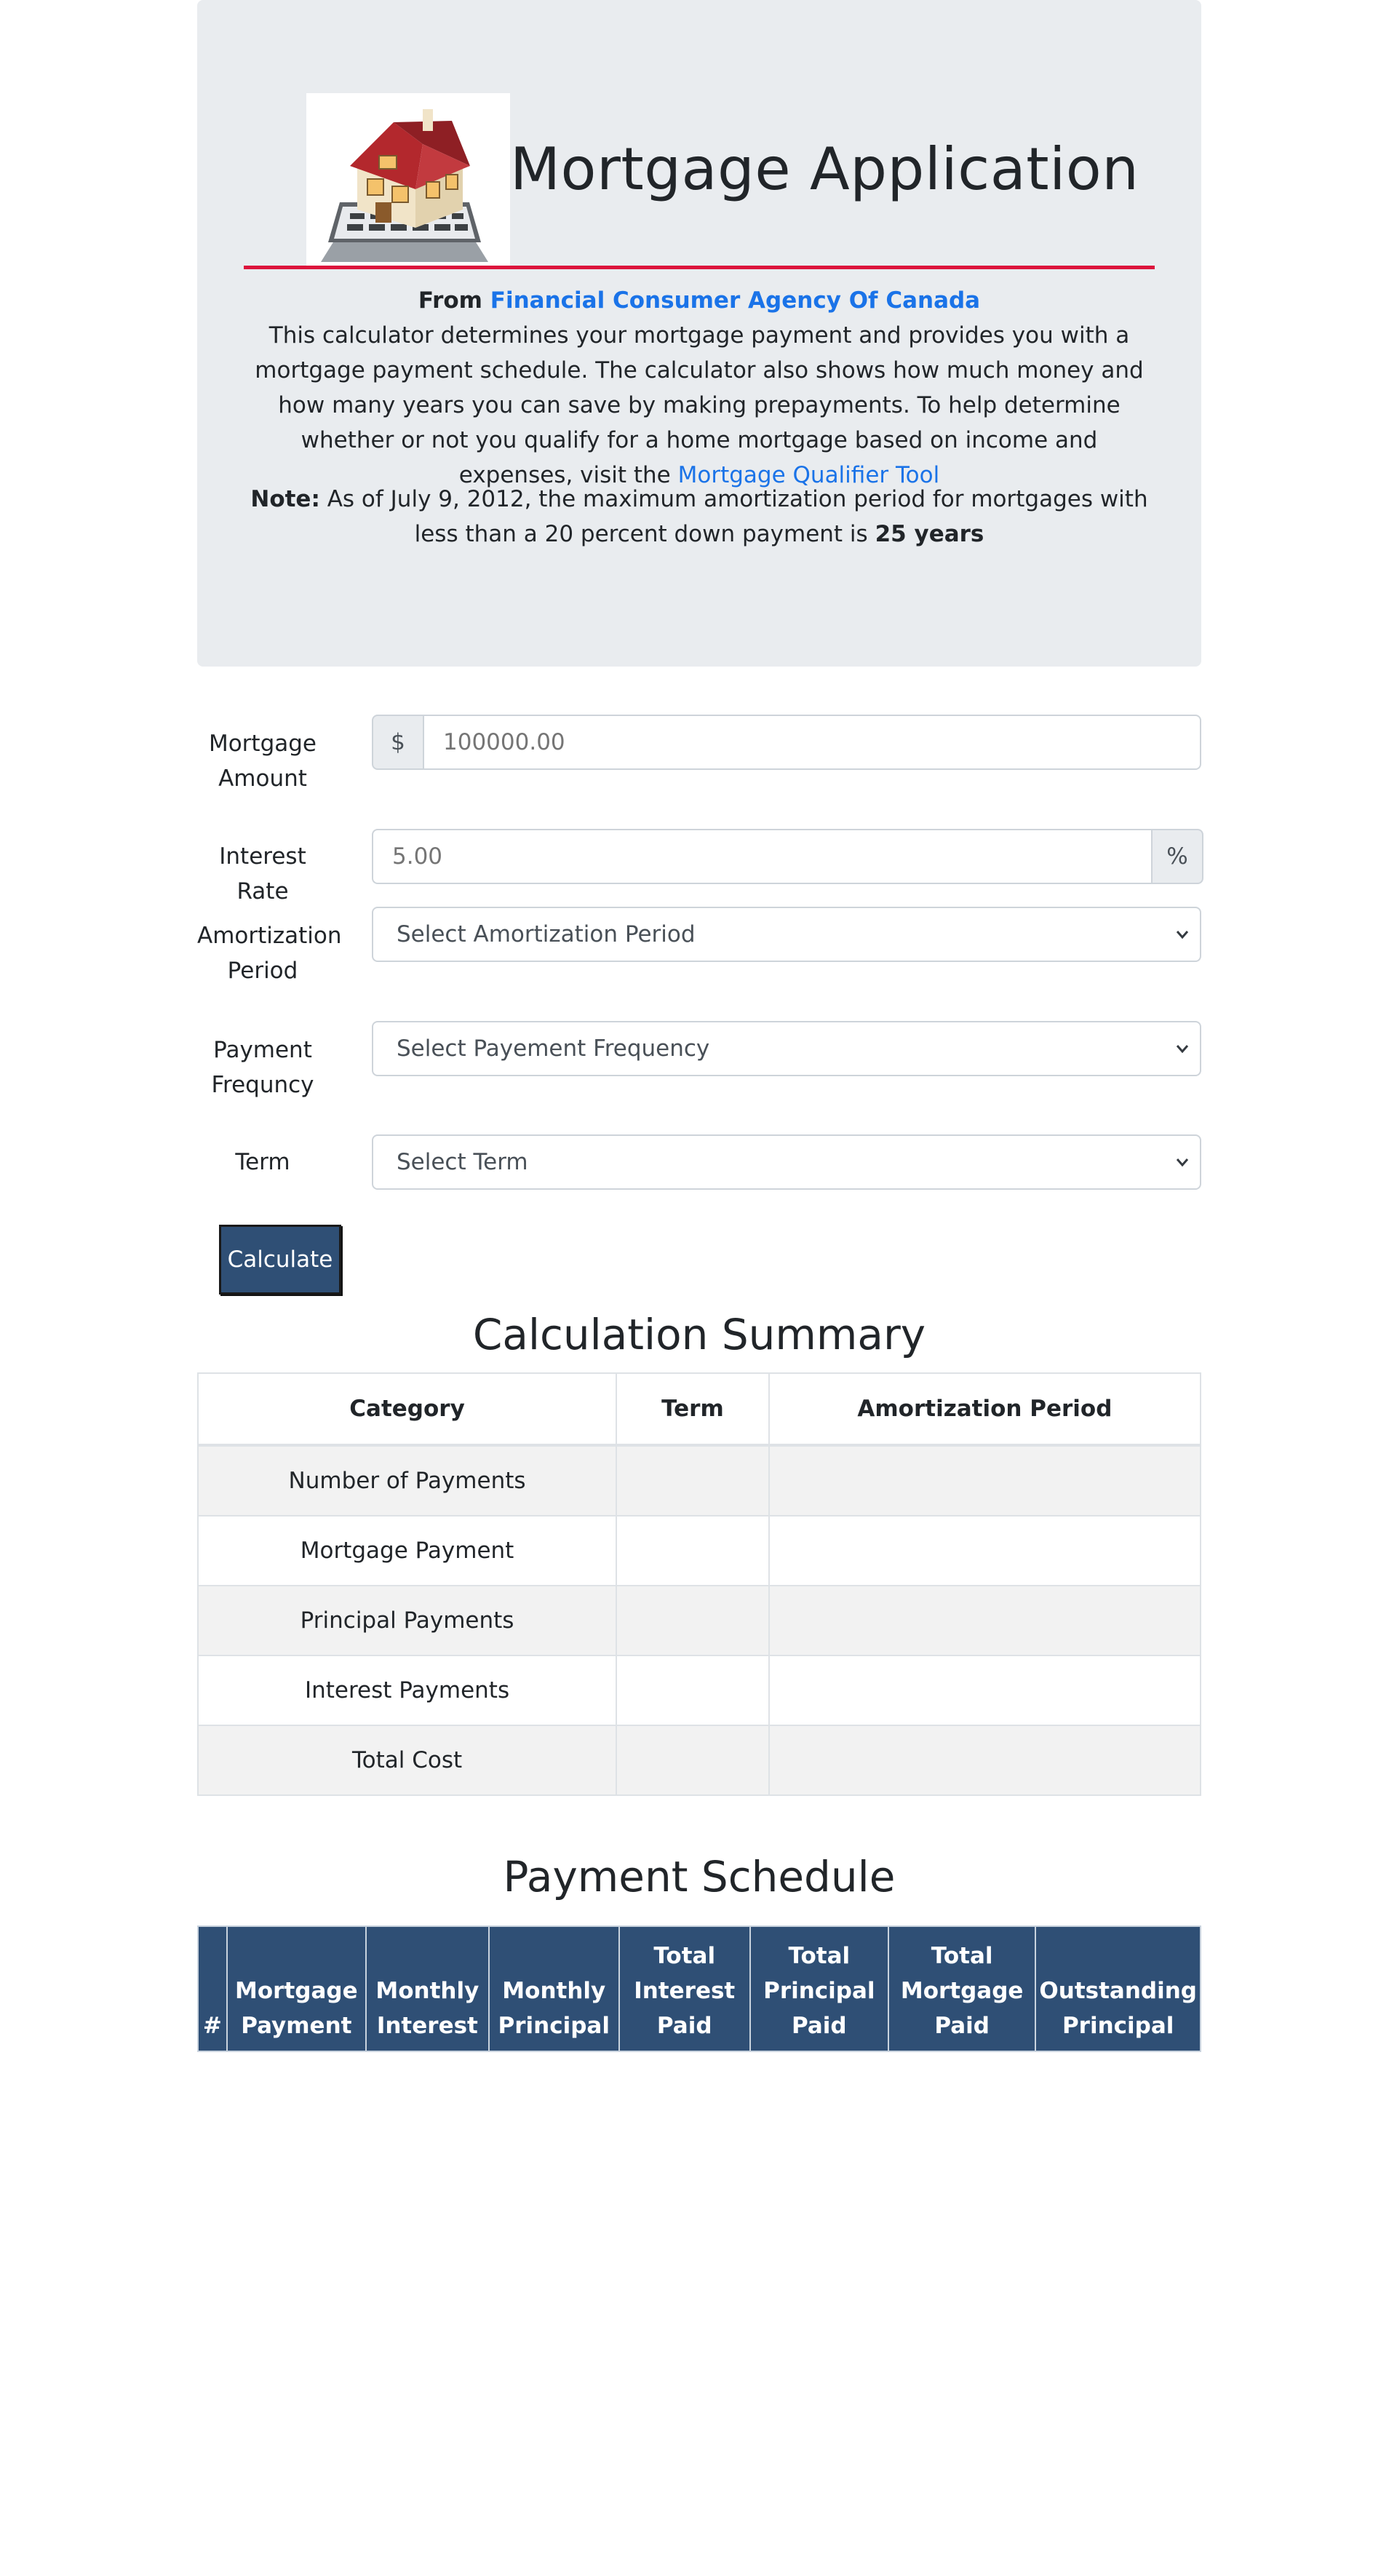  I want to click on schedule-header-mortgage-payment: Mortgage Payment, so click(297, 1988).